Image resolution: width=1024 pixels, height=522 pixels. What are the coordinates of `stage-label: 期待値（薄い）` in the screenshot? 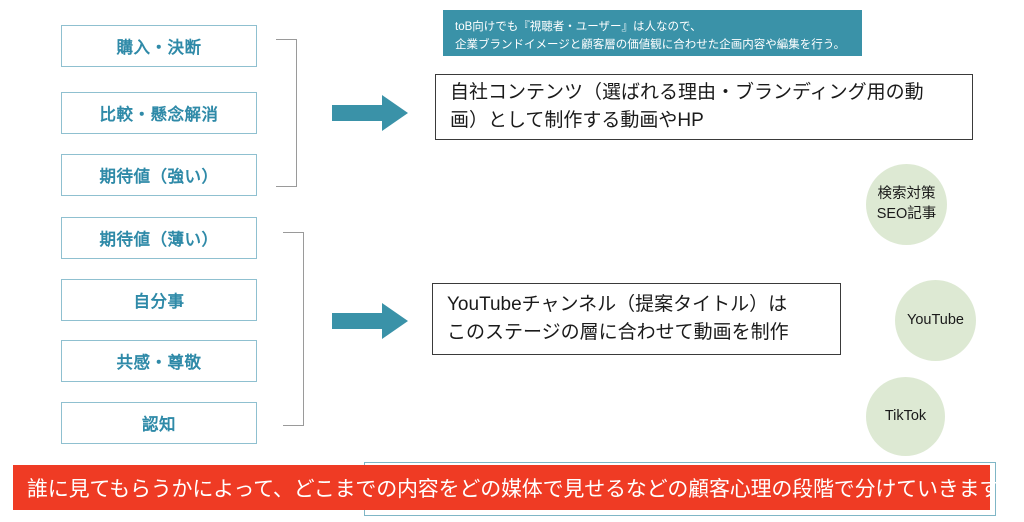 It's located at (159, 240).